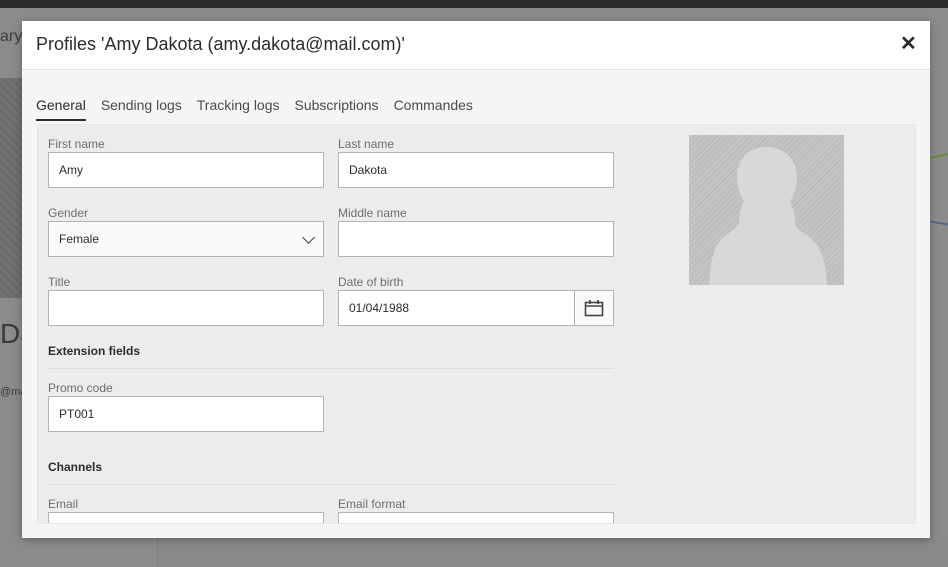 The image size is (948, 567). I want to click on date-of-birth-field: 01/04/1988, so click(456, 308).